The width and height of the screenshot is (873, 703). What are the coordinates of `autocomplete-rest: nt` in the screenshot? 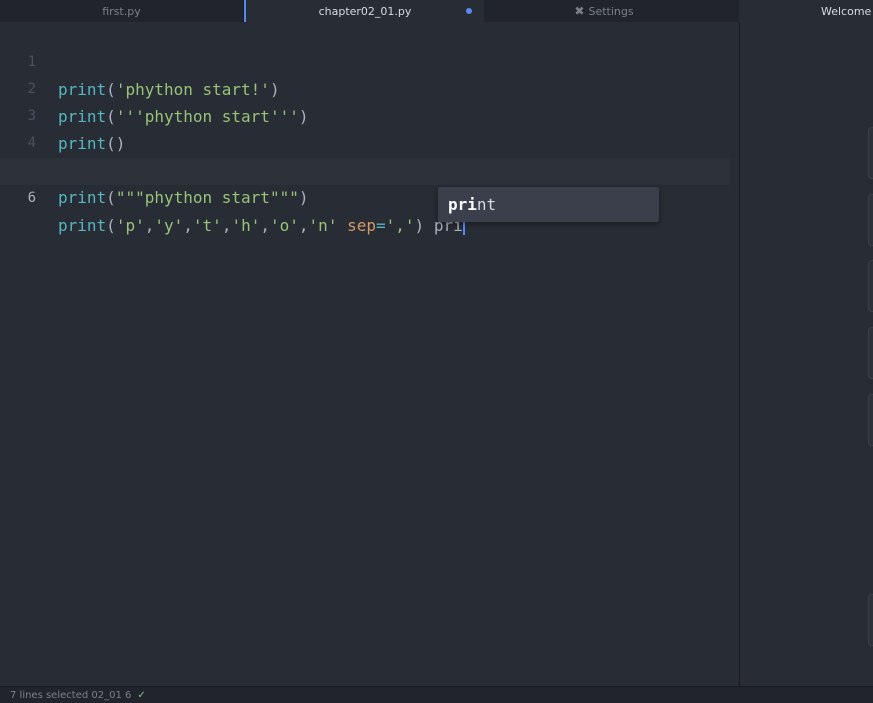 It's located at (486, 204).